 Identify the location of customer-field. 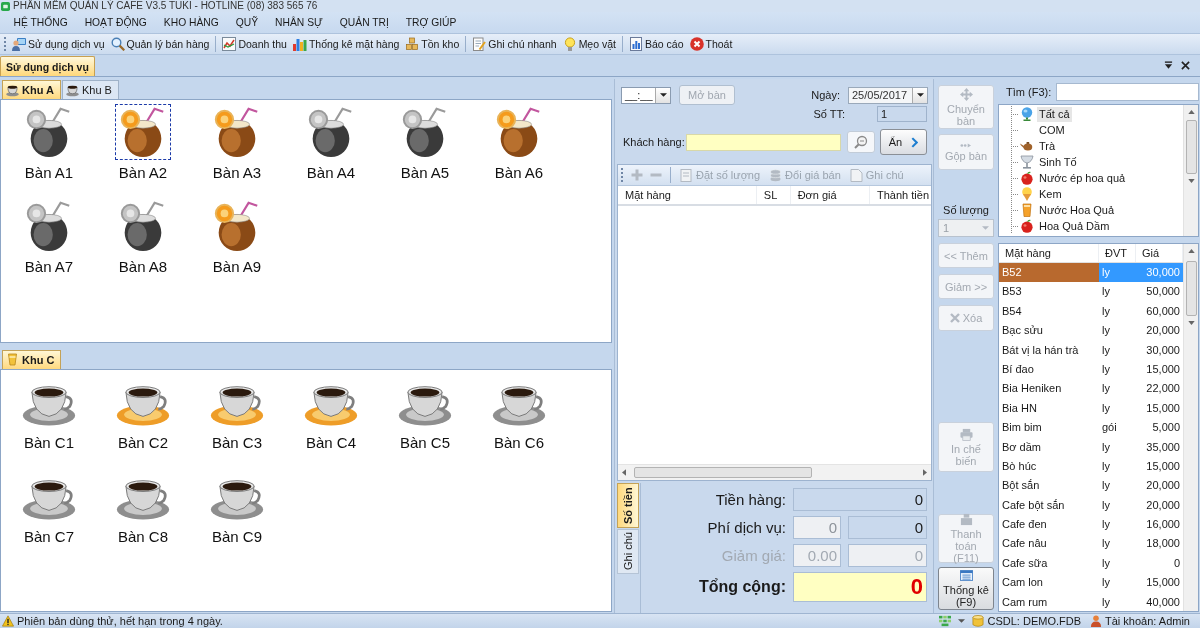
(763, 142).